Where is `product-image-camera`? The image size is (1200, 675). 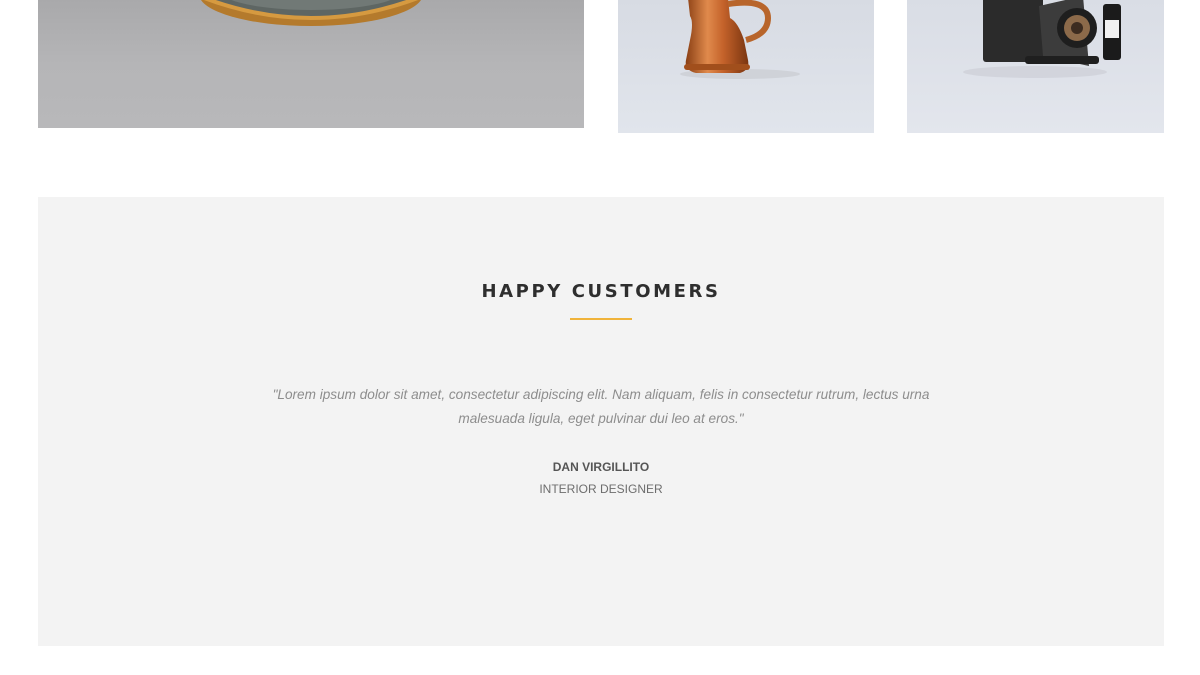 product-image-camera is located at coordinates (1035, 66).